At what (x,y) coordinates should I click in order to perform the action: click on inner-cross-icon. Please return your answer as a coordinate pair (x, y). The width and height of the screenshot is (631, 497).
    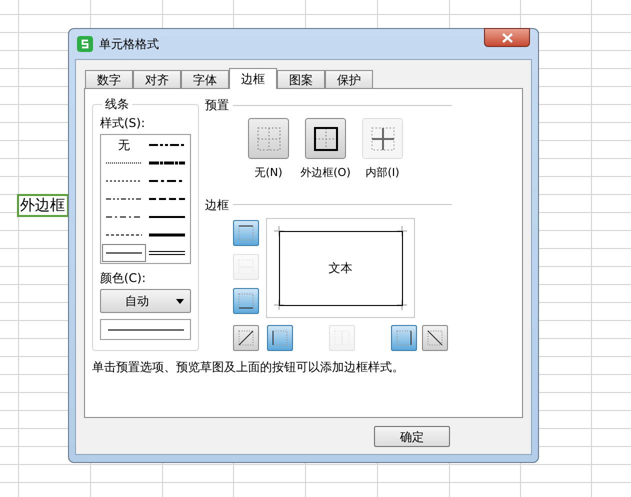
    Looking at the image, I should click on (382, 138).